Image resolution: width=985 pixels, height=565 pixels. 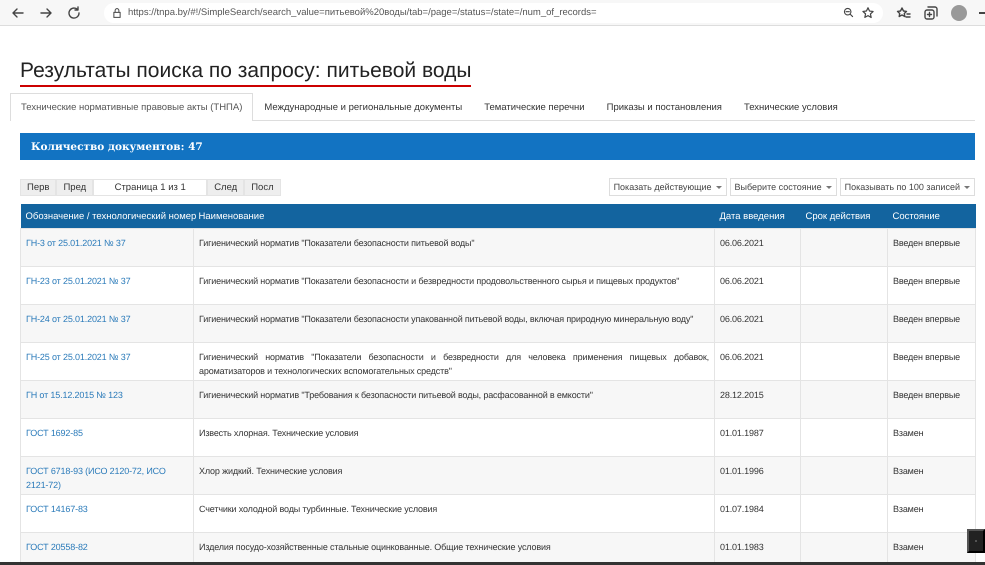 I want to click on prev-page-button: Пред, so click(x=75, y=187).